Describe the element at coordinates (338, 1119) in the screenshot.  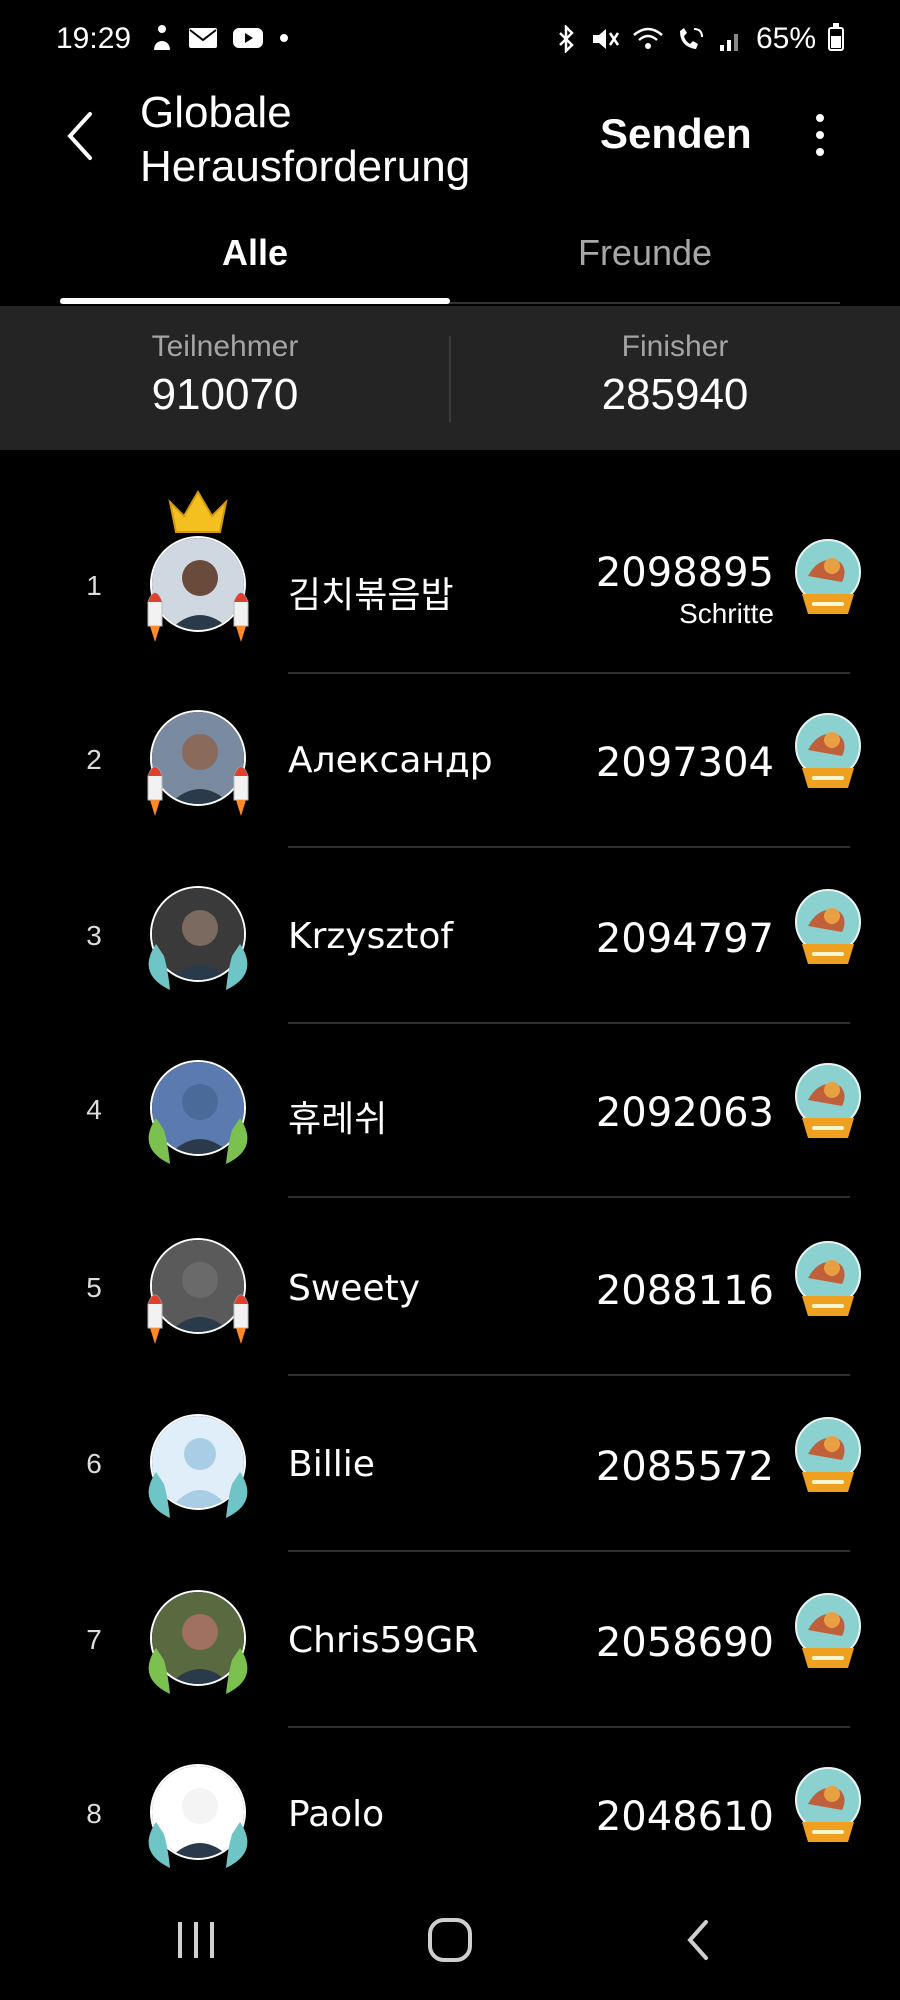
I see `participant-name: 휴레쉬` at that location.